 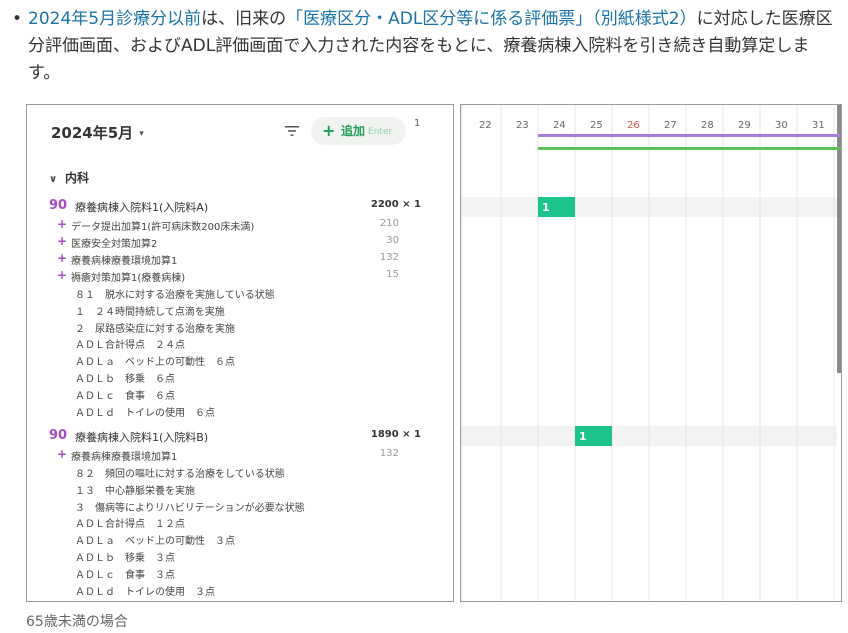 What do you see at coordinates (292, 131) in the screenshot?
I see `filter-icon` at bounding box center [292, 131].